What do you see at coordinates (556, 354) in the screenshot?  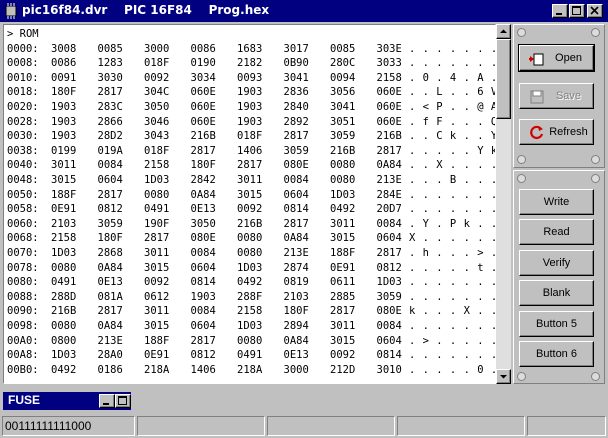 I see `button-6: Button 6` at bounding box center [556, 354].